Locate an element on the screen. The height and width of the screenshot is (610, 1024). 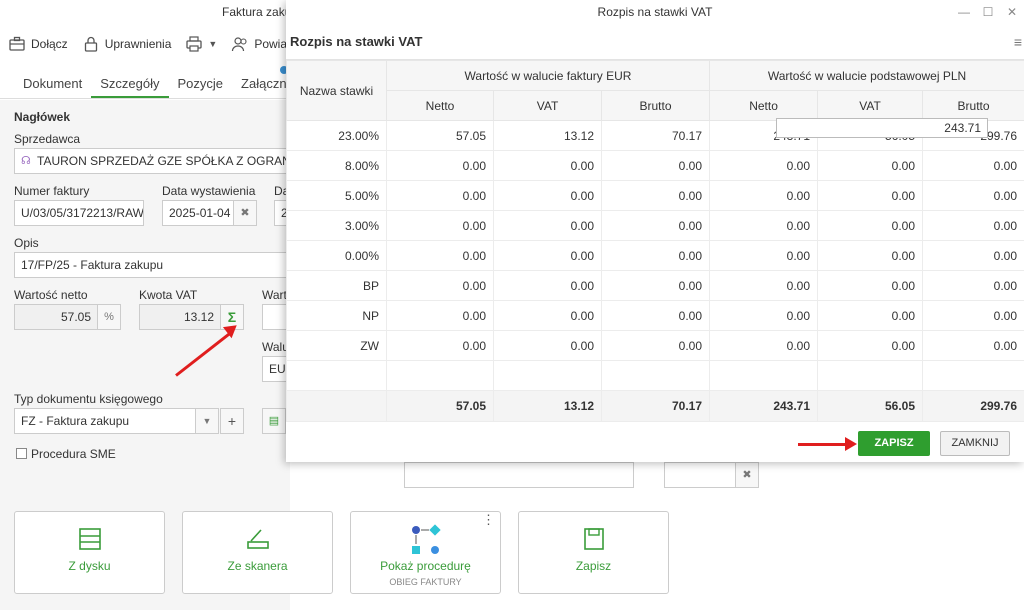
attach-button: Dołącz is located at coordinates (38, 44).